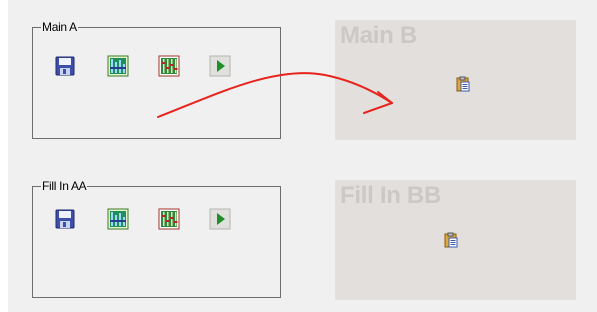 Image resolution: width=597 pixels, height=312 pixels. Describe the element at coordinates (390, 195) in the screenshot. I see `panel-title-fill-in-bb: Fill In BB` at that location.